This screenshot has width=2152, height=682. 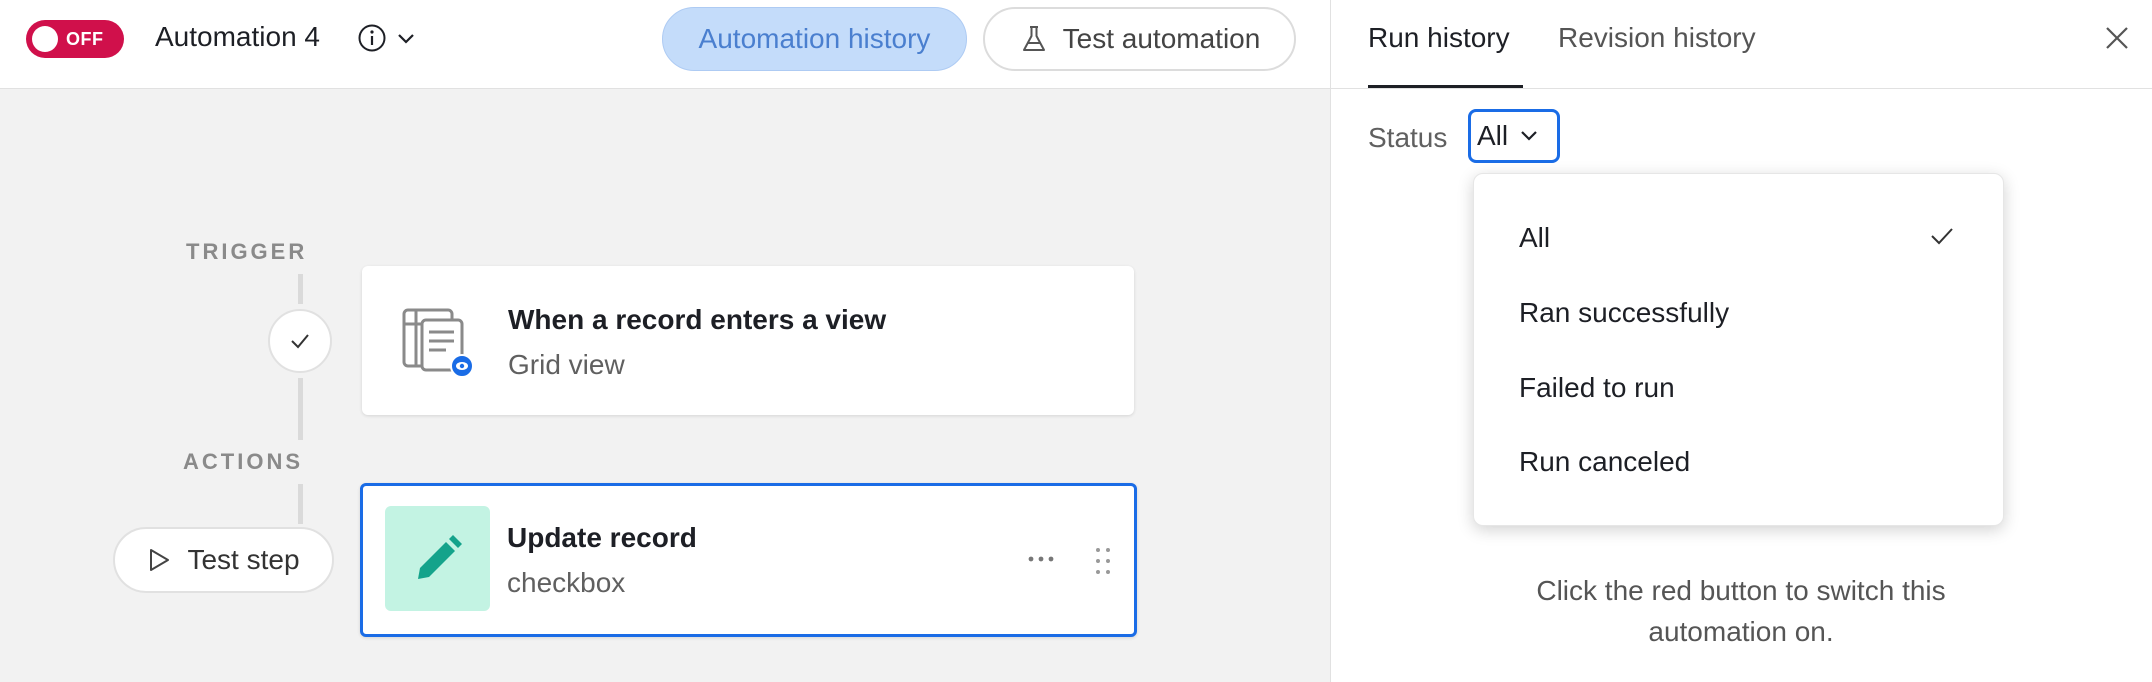 What do you see at coordinates (1657, 38) in the screenshot?
I see `tab-revision-history: Revision history` at bounding box center [1657, 38].